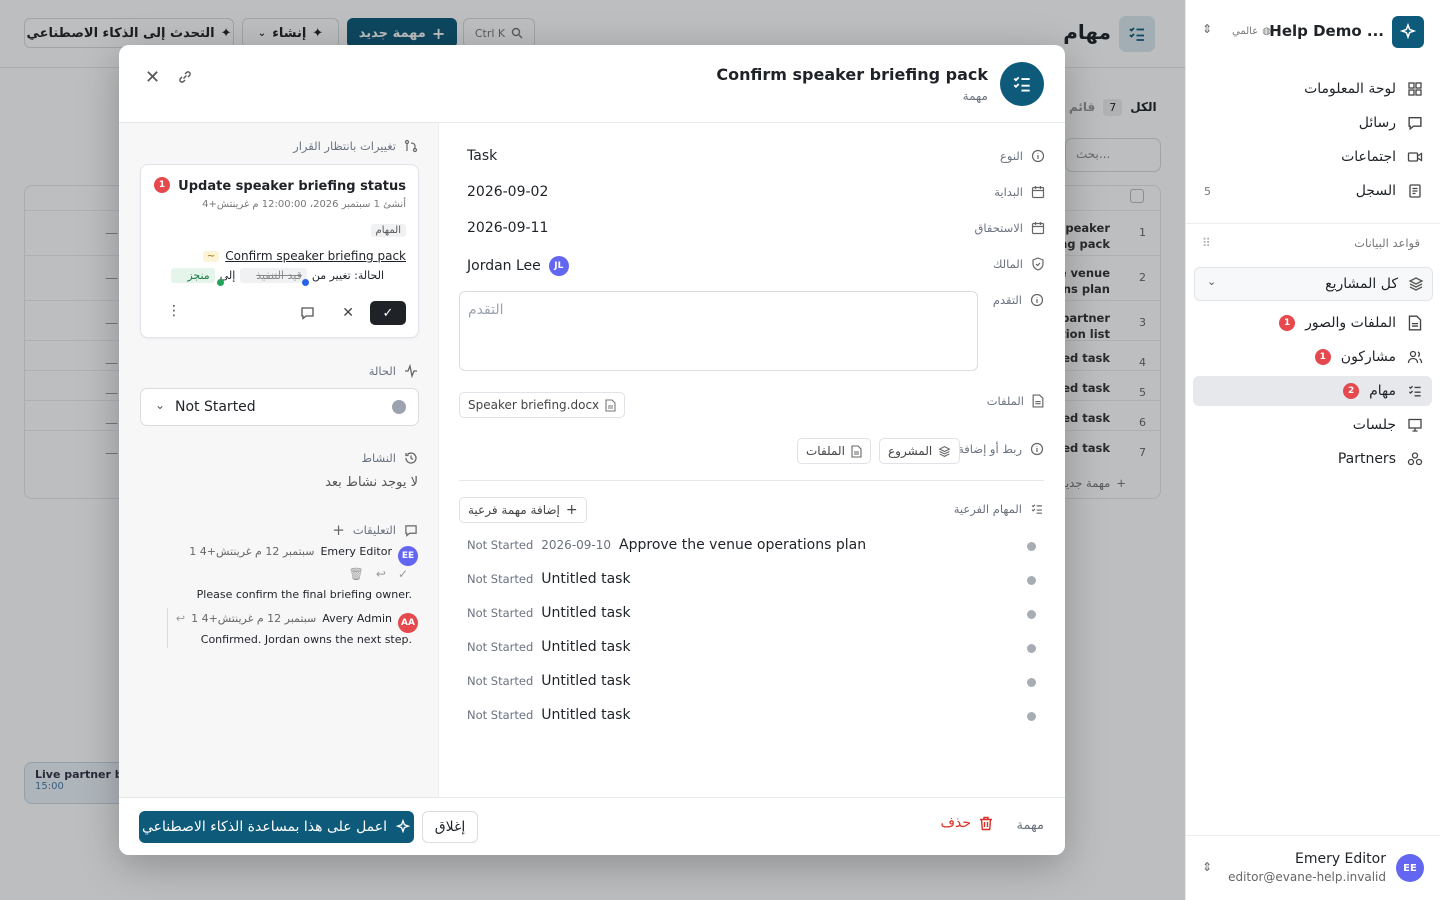 The width and height of the screenshot is (1440, 900). Describe the element at coordinates (1364, 89) in the screenshot. I see `sidebar-item-dashboard: لوحة المعلومات` at that location.